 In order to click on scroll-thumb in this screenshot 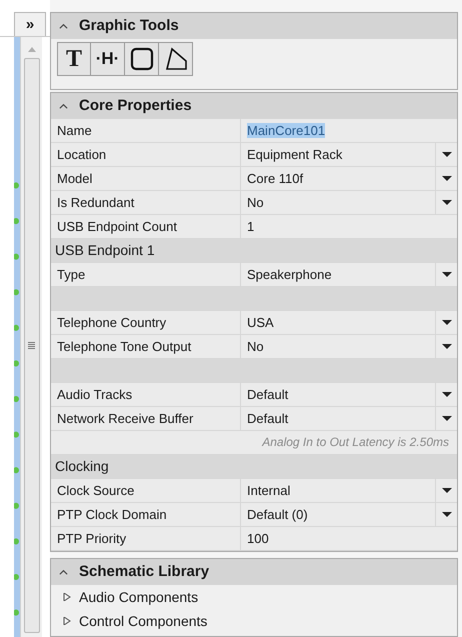, I will do `click(32, 345)`.